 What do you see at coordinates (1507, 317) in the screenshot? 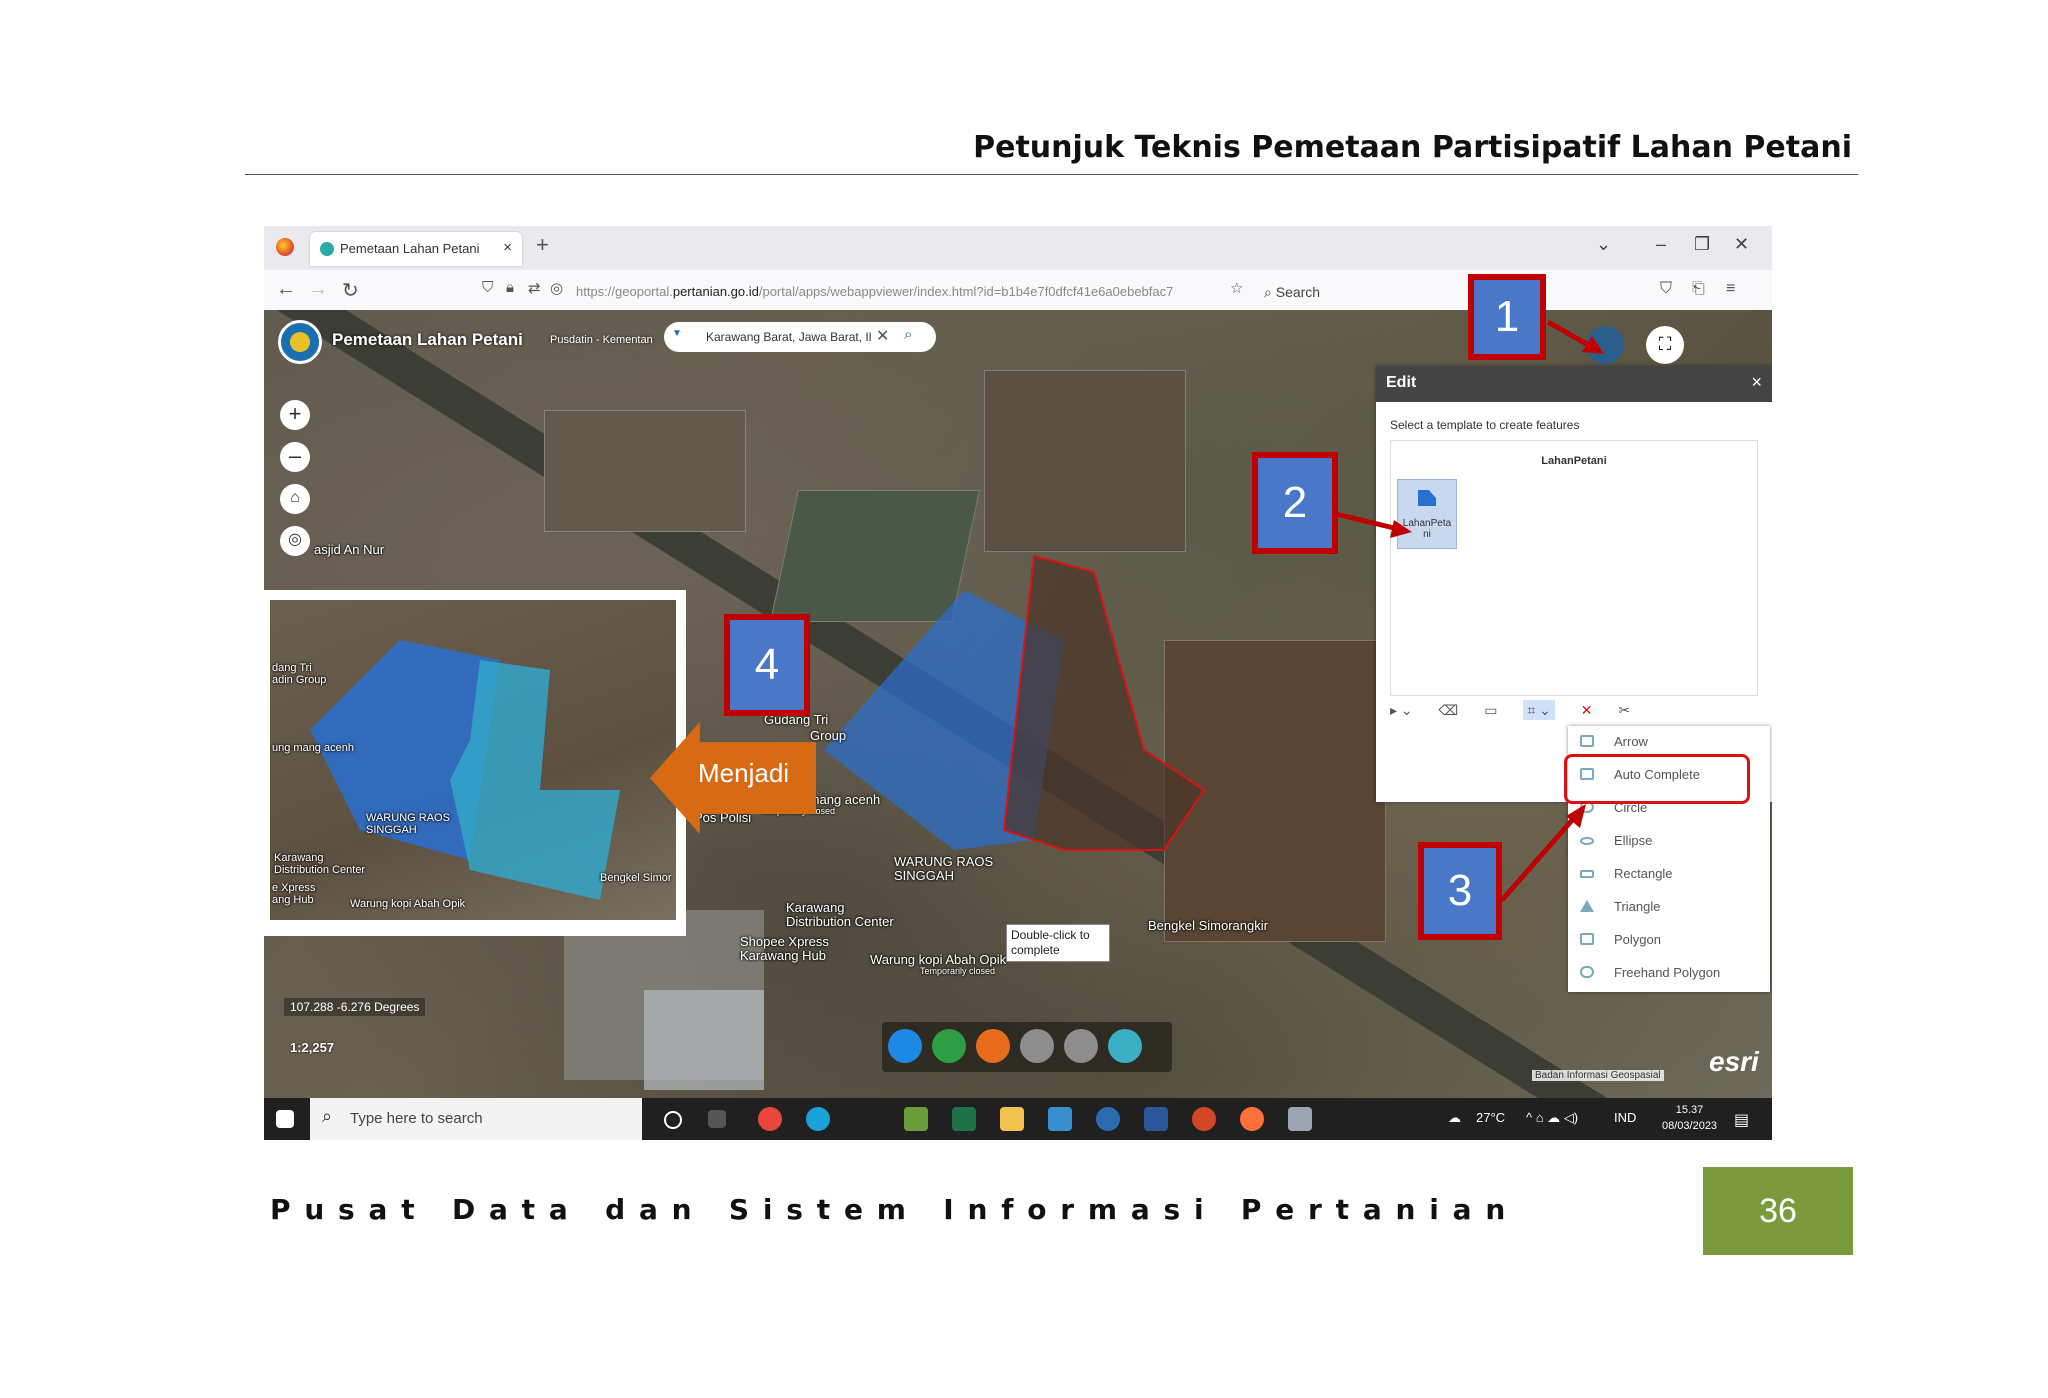
I see `callout-1: 1` at bounding box center [1507, 317].